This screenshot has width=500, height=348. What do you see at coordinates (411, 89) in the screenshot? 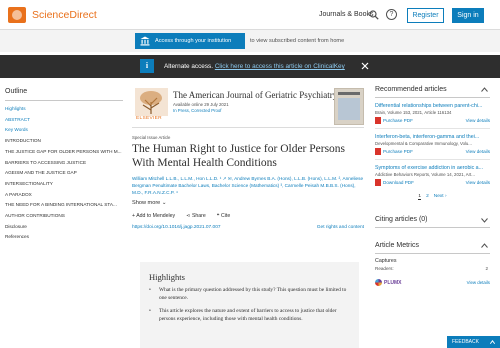
I see `recommended-title: Recommended articles` at bounding box center [411, 89].